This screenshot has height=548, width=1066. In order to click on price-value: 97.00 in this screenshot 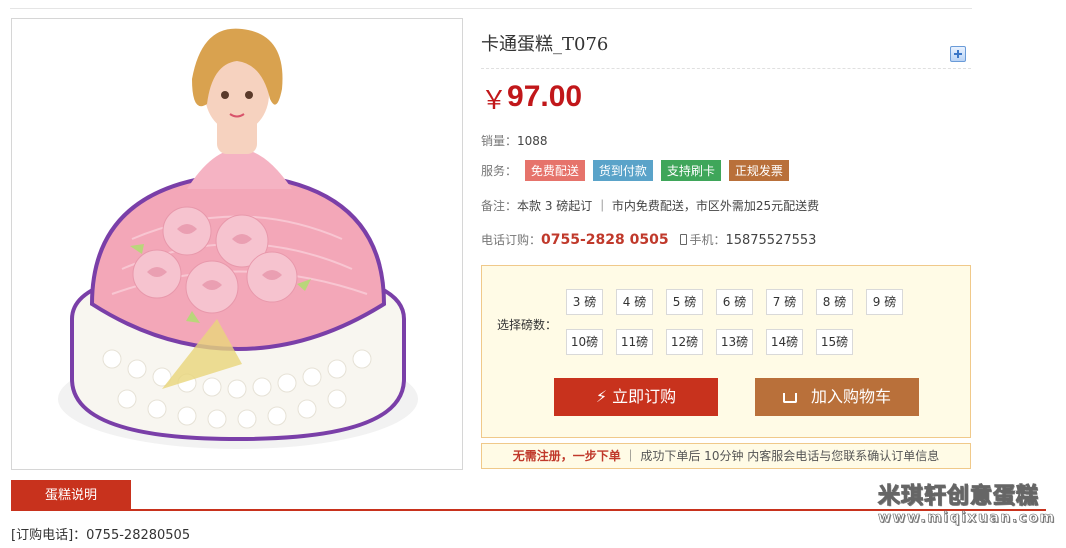, I will do `click(545, 96)`.